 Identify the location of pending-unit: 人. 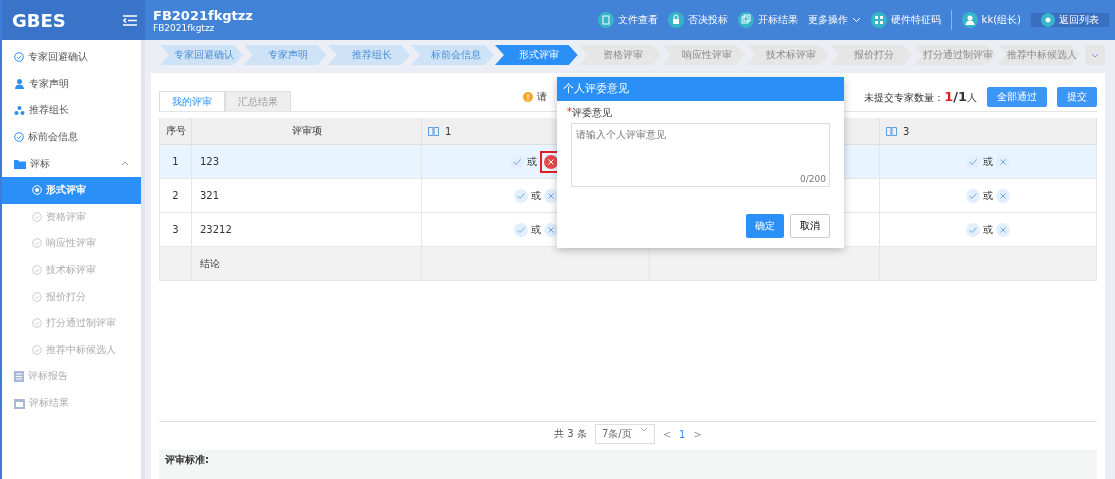
(972, 98).